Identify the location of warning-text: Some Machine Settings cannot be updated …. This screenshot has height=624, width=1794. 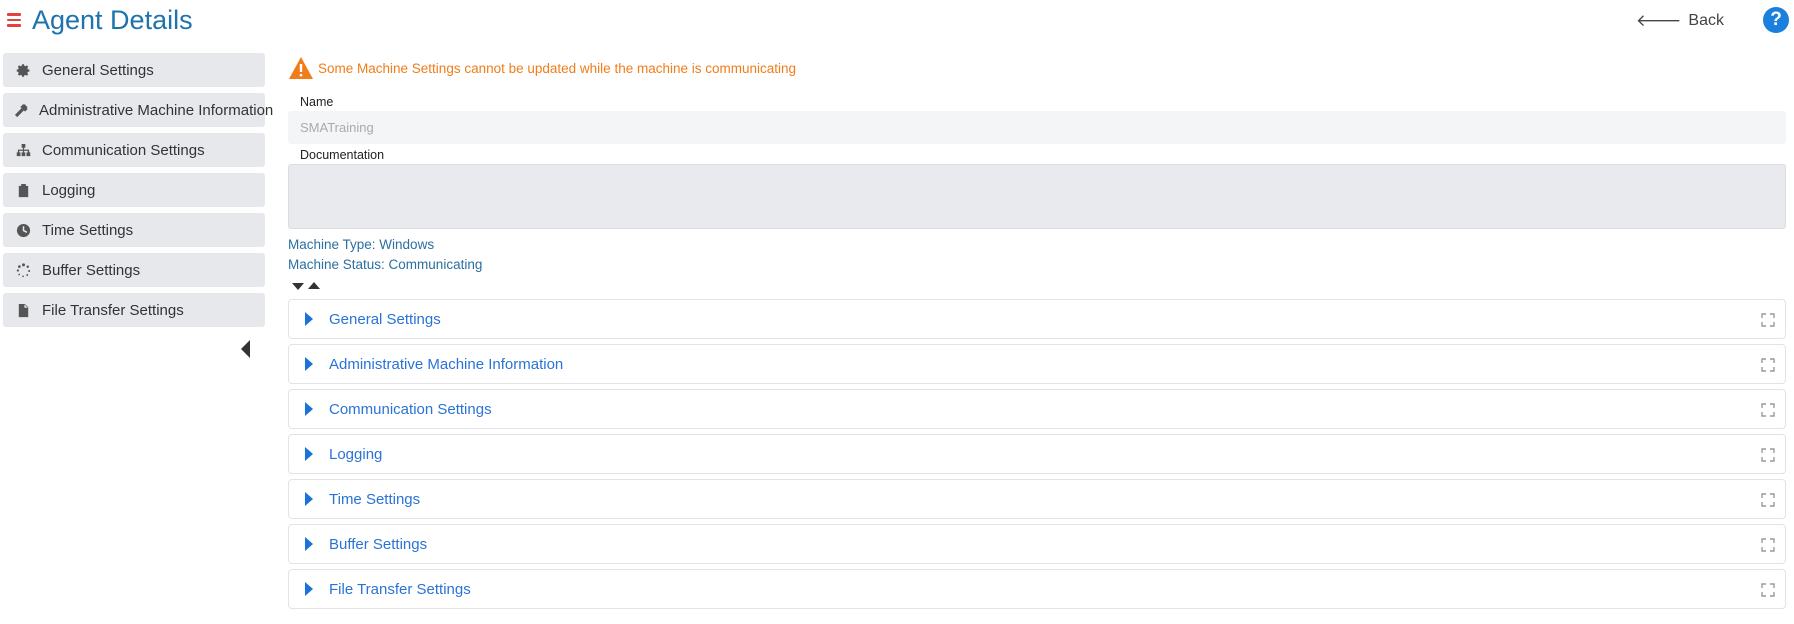
(557, 68).